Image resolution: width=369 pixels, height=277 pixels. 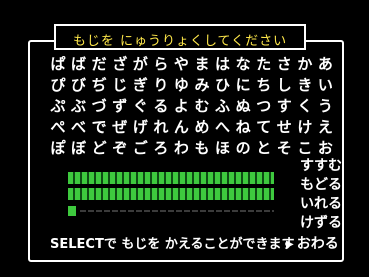 I want to click on char-cell: か, so click(x=305, y=64).